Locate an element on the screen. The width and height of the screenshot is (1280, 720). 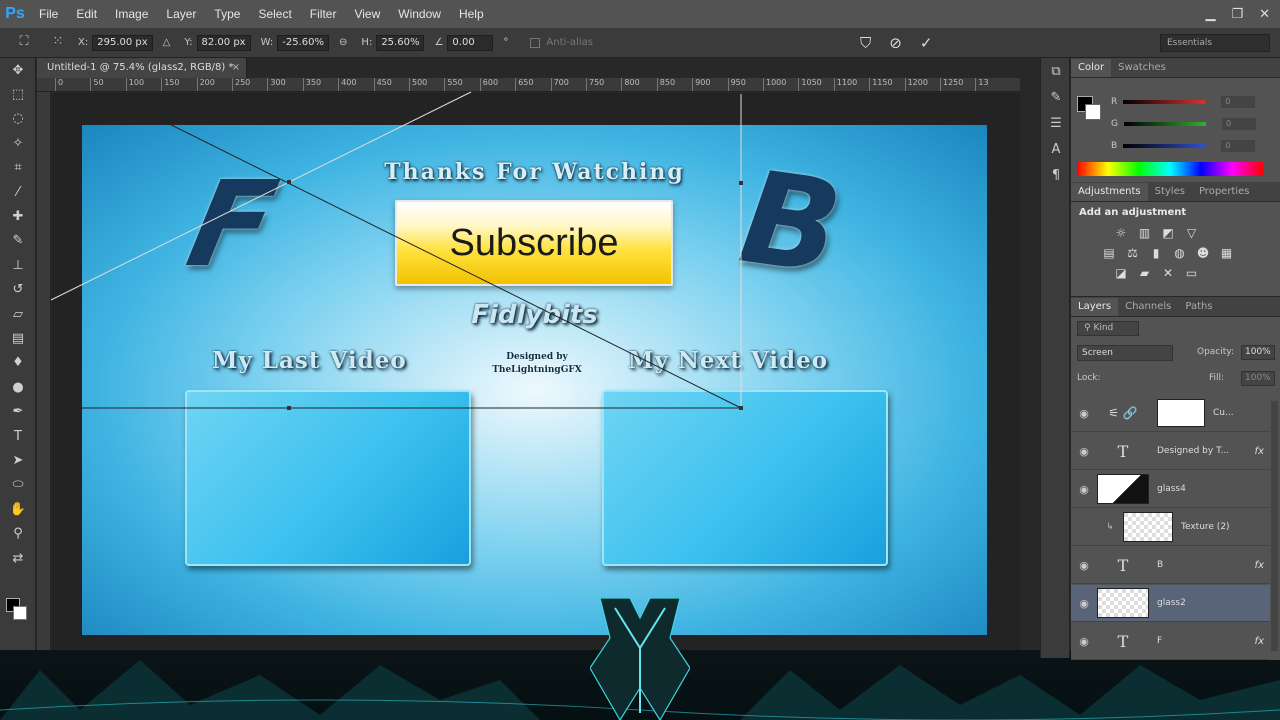
move-tool-icon: ✥ is located at coordinates (18, 70).